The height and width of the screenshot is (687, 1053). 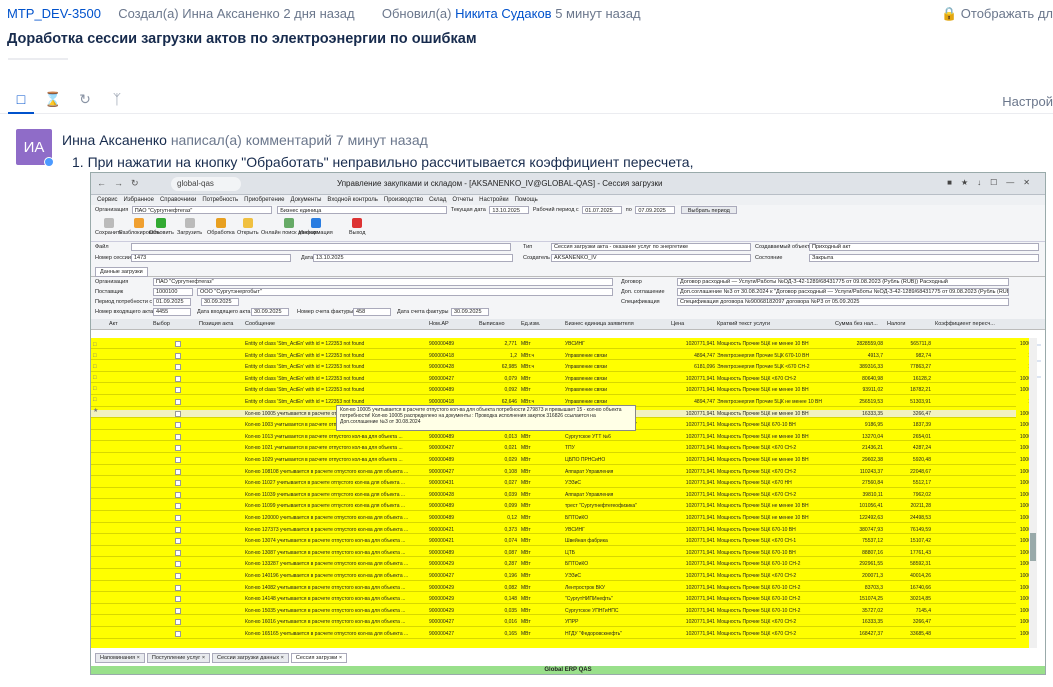 I want to click on table-cell: 29602,38, so click(x=872, y=460).